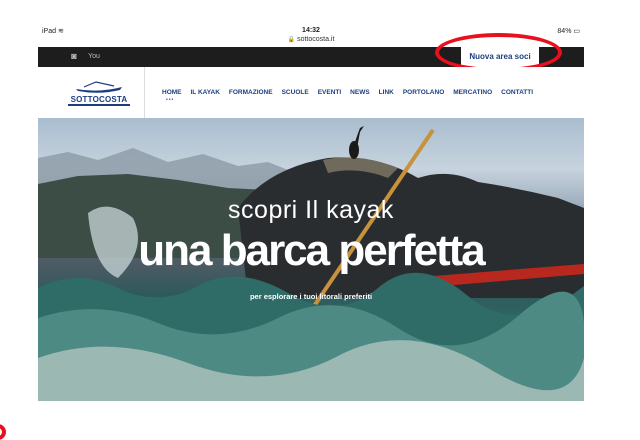 The width and height of the screenshot is (640, 440). What do you see at coordinates (3, 432) in the screenshot?
I see `annotation-mark` at bounding box center [3, 432].